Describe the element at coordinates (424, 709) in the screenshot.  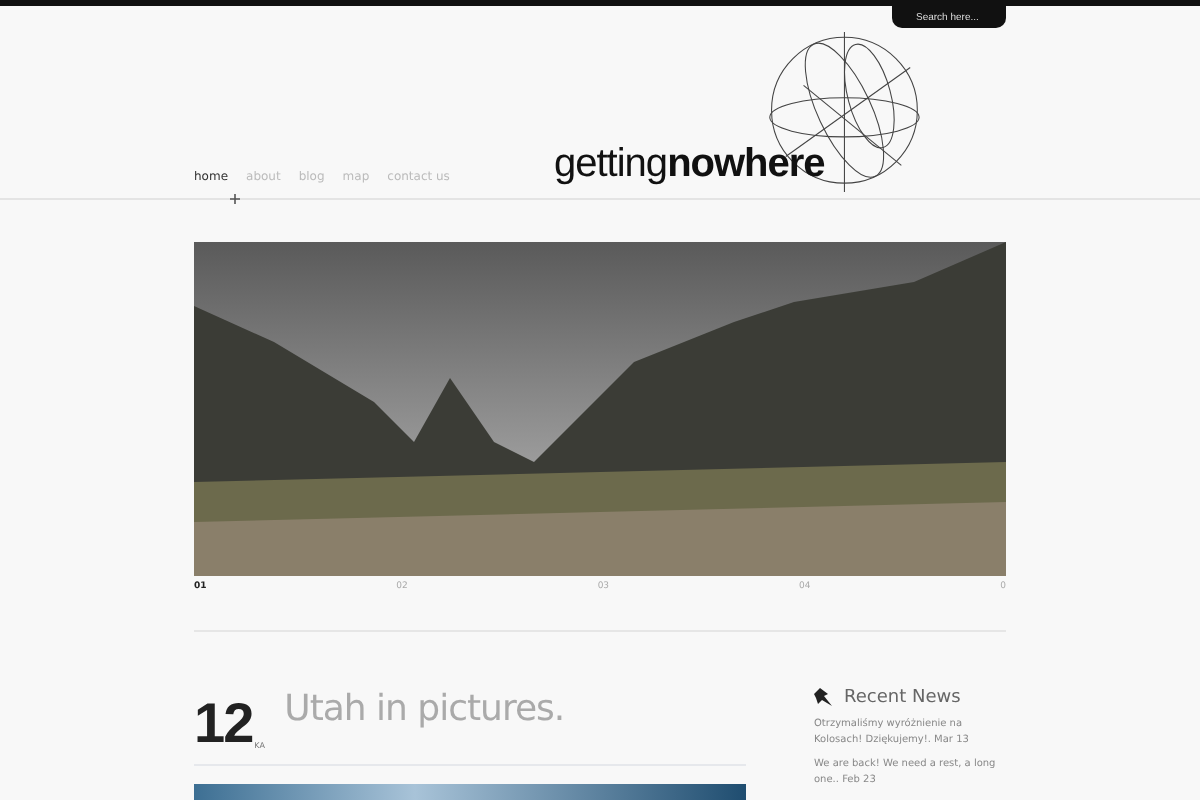
I see `post-title: Utah in pictures.` at that location.